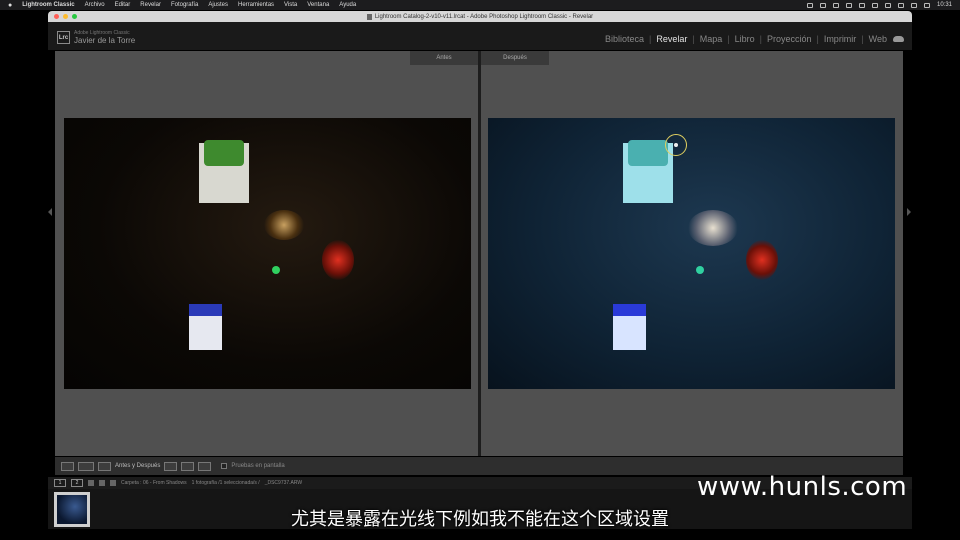  Describe the element at coordinates (711, 39) in the screenshot. I see `module-mapa: Mapa` at that location.